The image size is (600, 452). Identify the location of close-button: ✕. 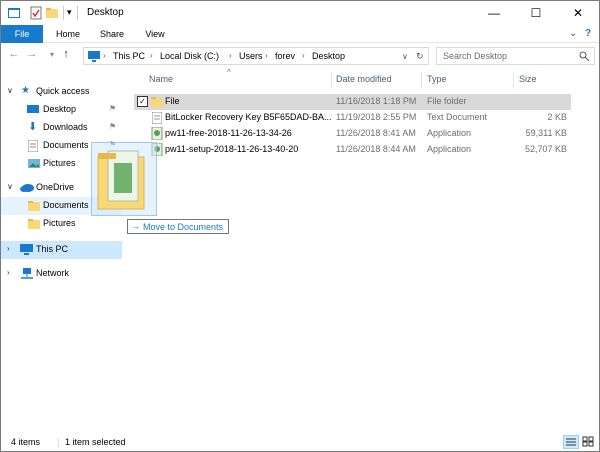
(578, 13).